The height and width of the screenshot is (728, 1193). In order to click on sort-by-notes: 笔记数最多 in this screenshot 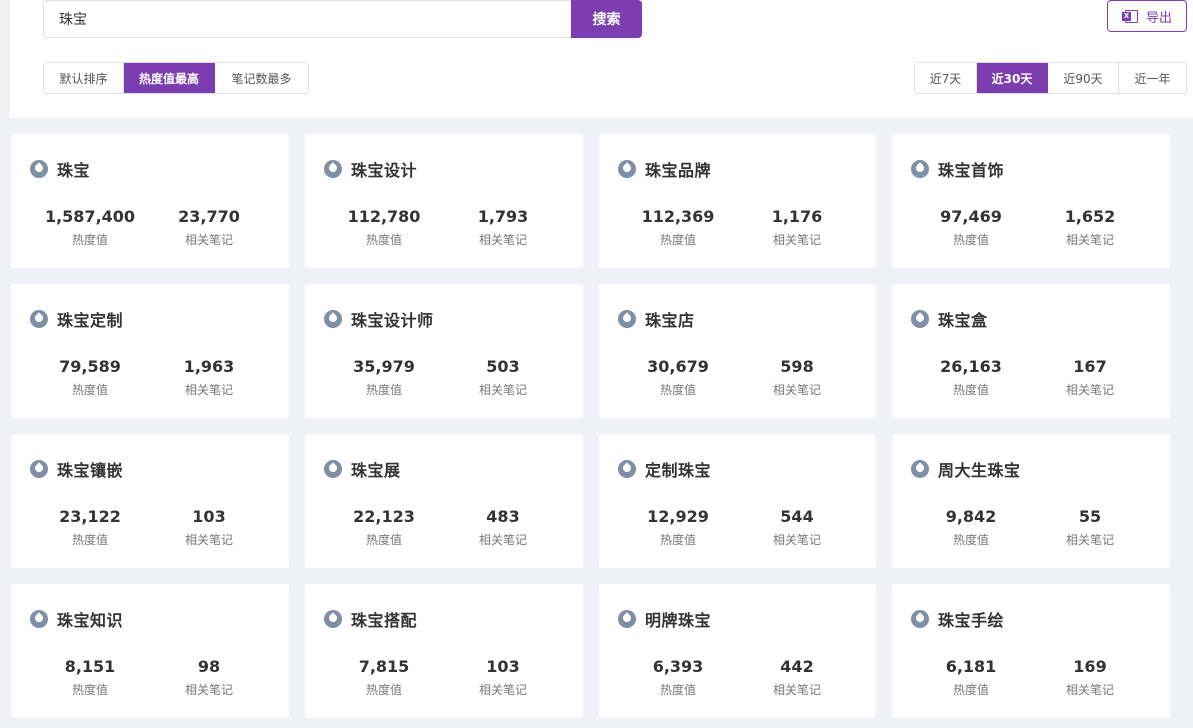, I will do `click(261, 78)`.